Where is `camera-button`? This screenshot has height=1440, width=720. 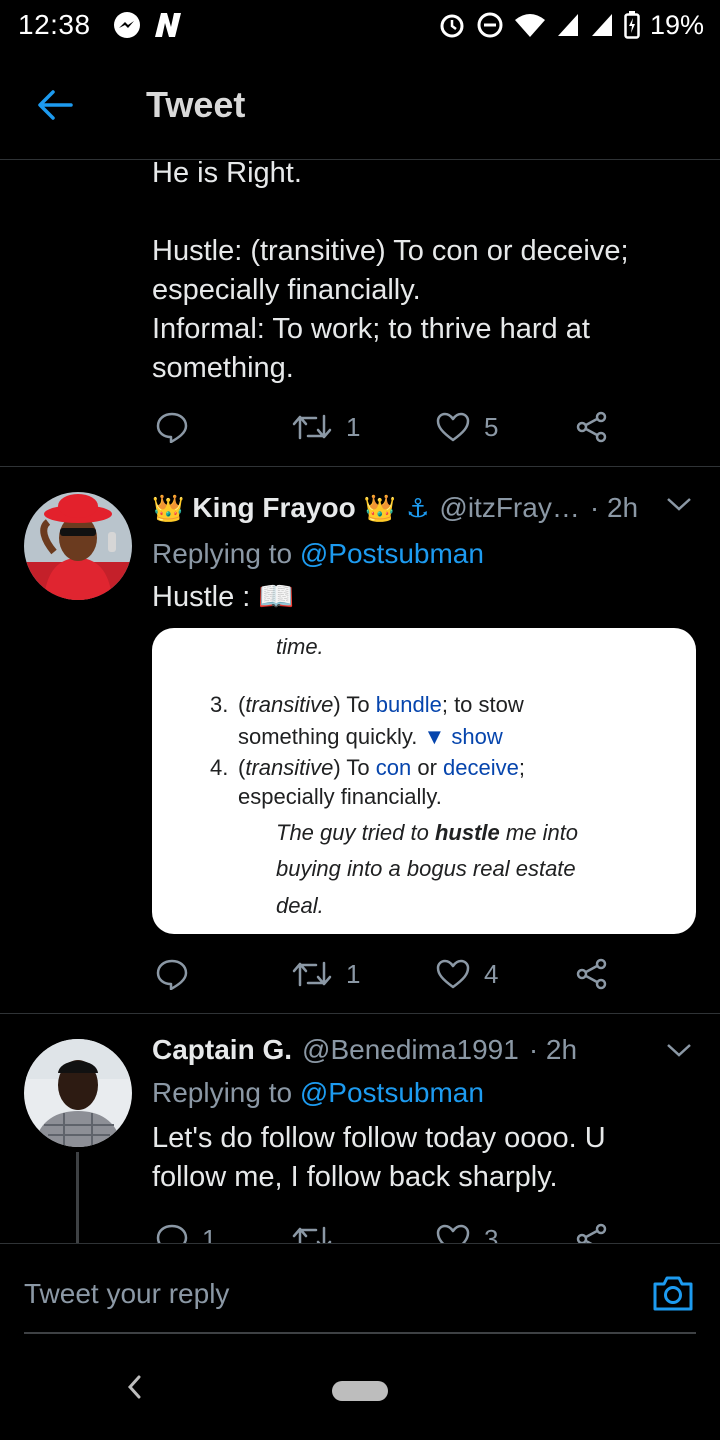
camera-button is located at coordinates (673, 1295).